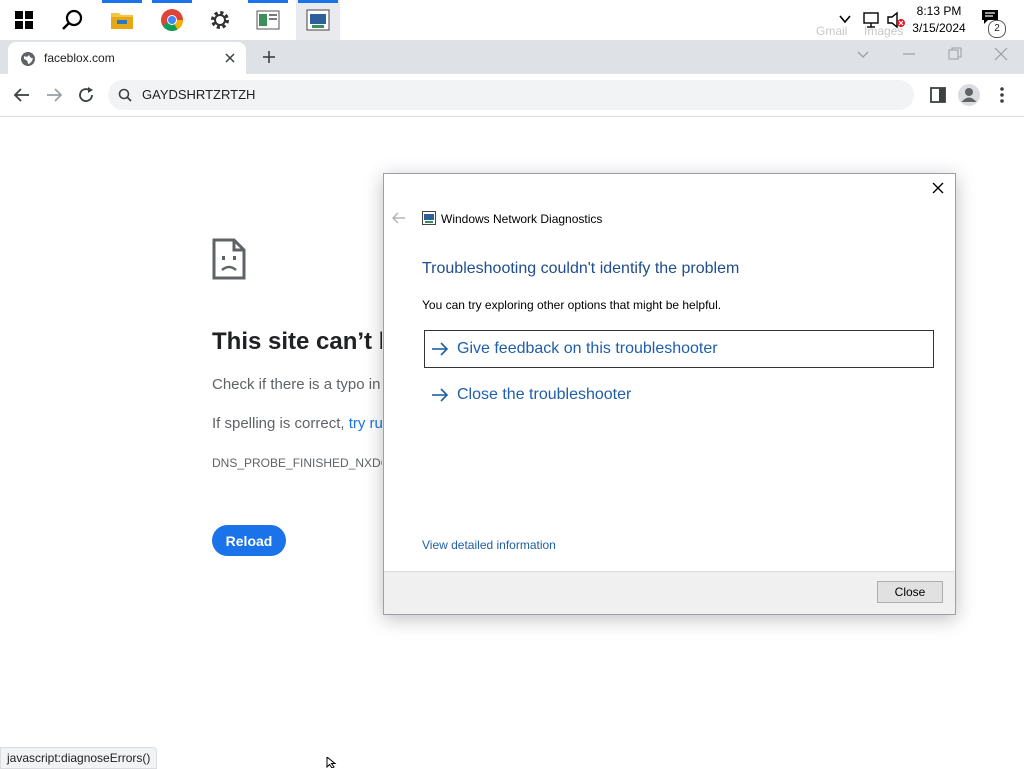 The image size is (1024, 769). What do you see at coordinates (429, 218) in the screenshot?
I see `diagnostics-app-icon` at bounding box center [429, 218].